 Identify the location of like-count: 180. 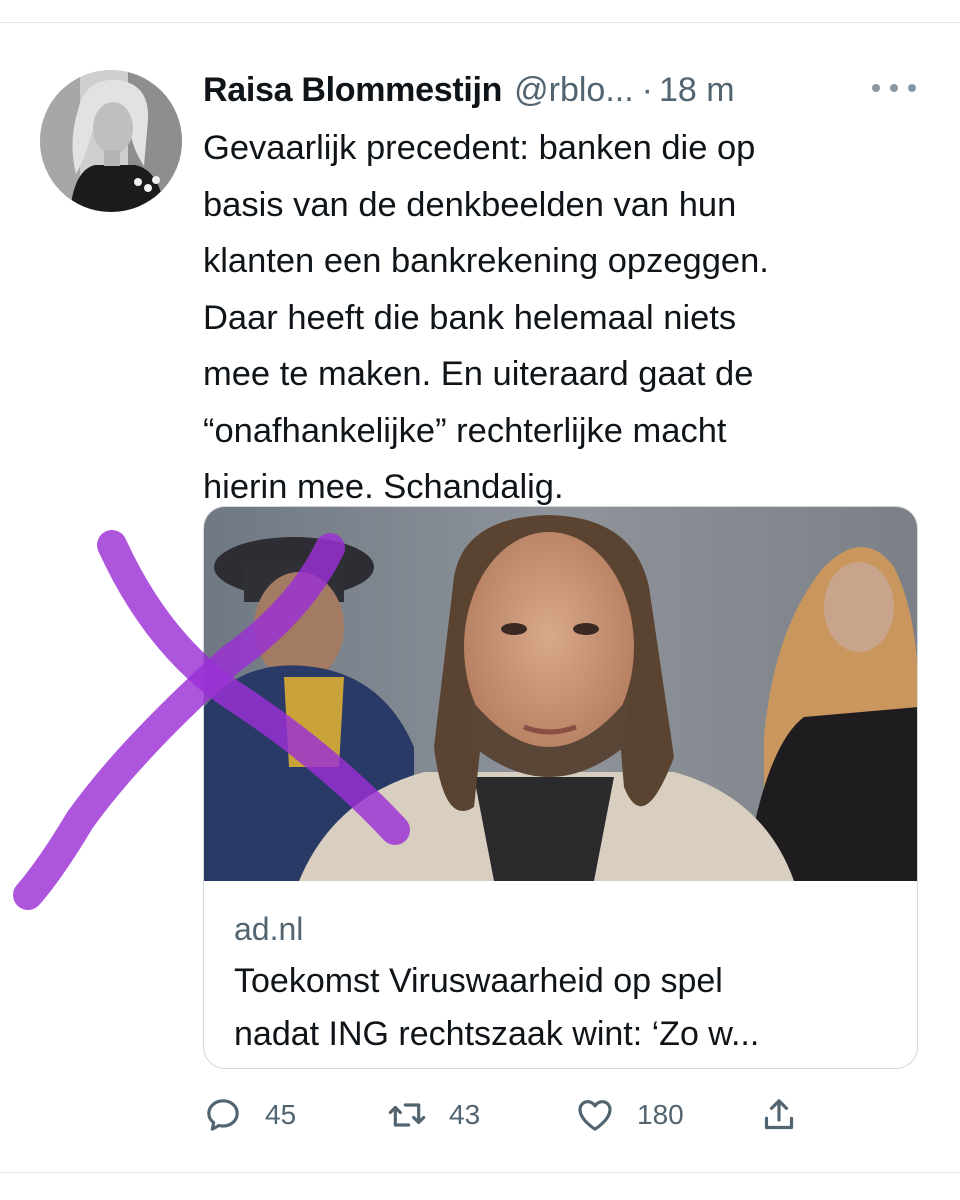
(660, 1114).